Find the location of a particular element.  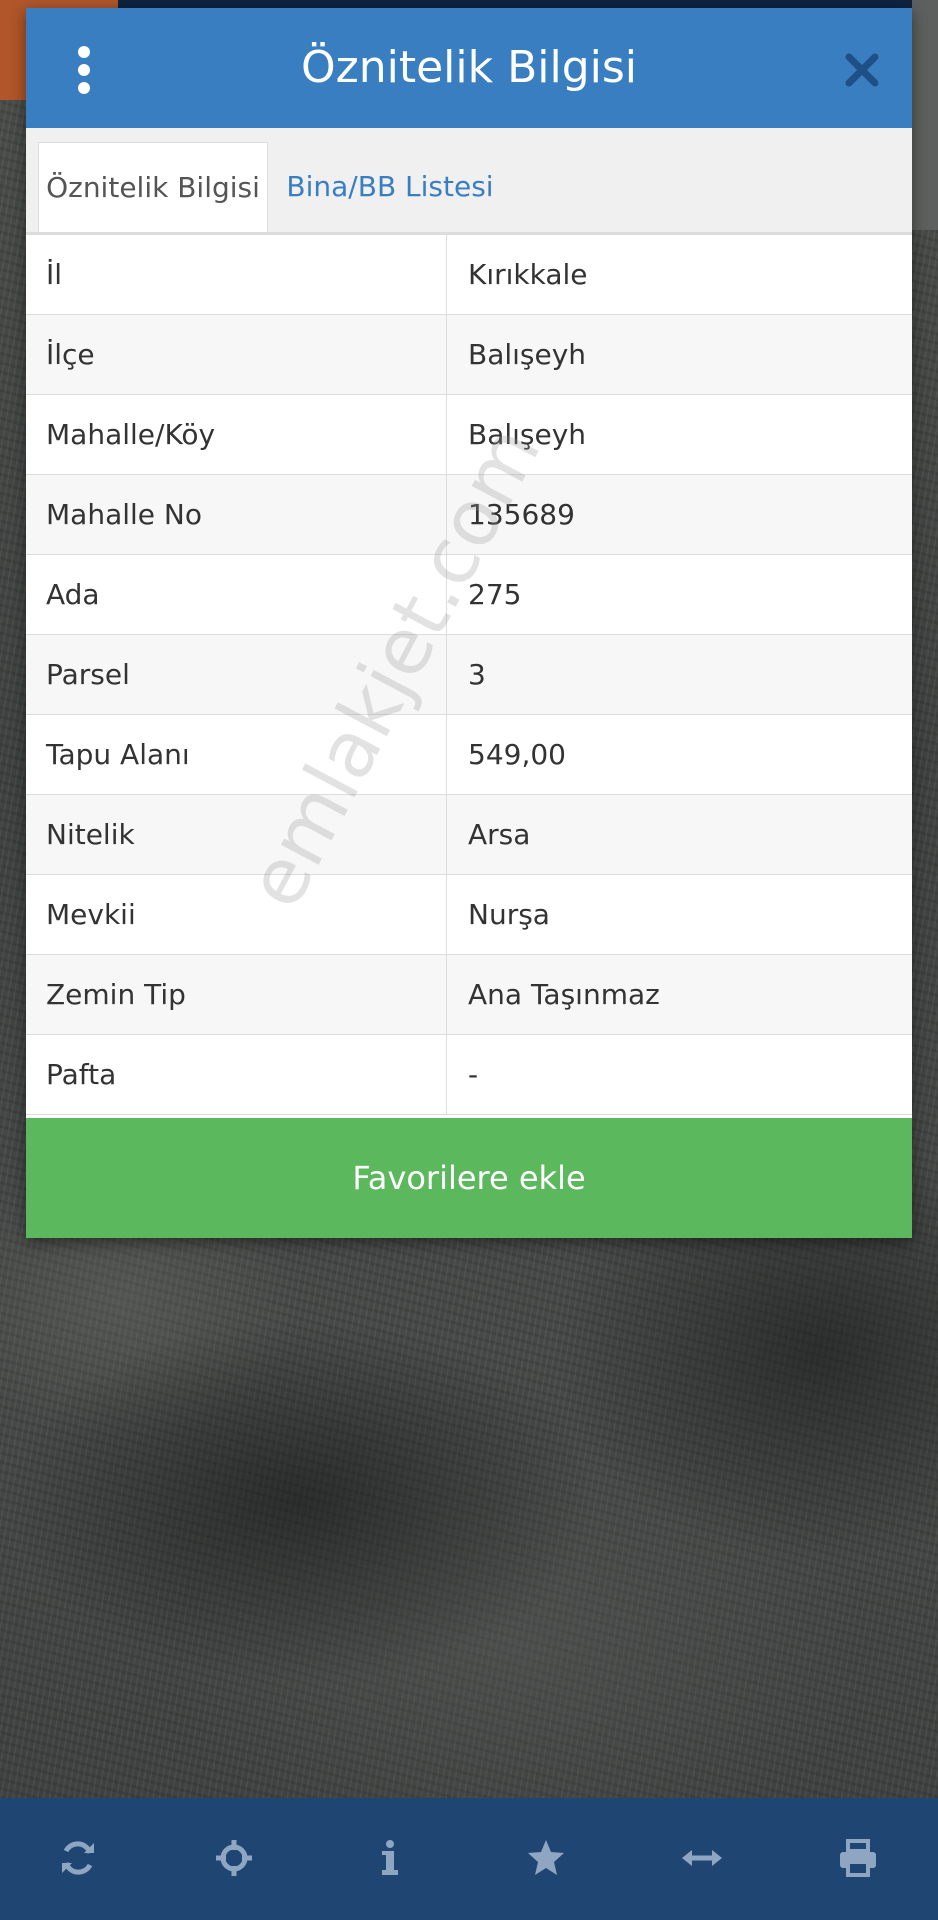

refresh-button is located at coordinates (78, 1859).